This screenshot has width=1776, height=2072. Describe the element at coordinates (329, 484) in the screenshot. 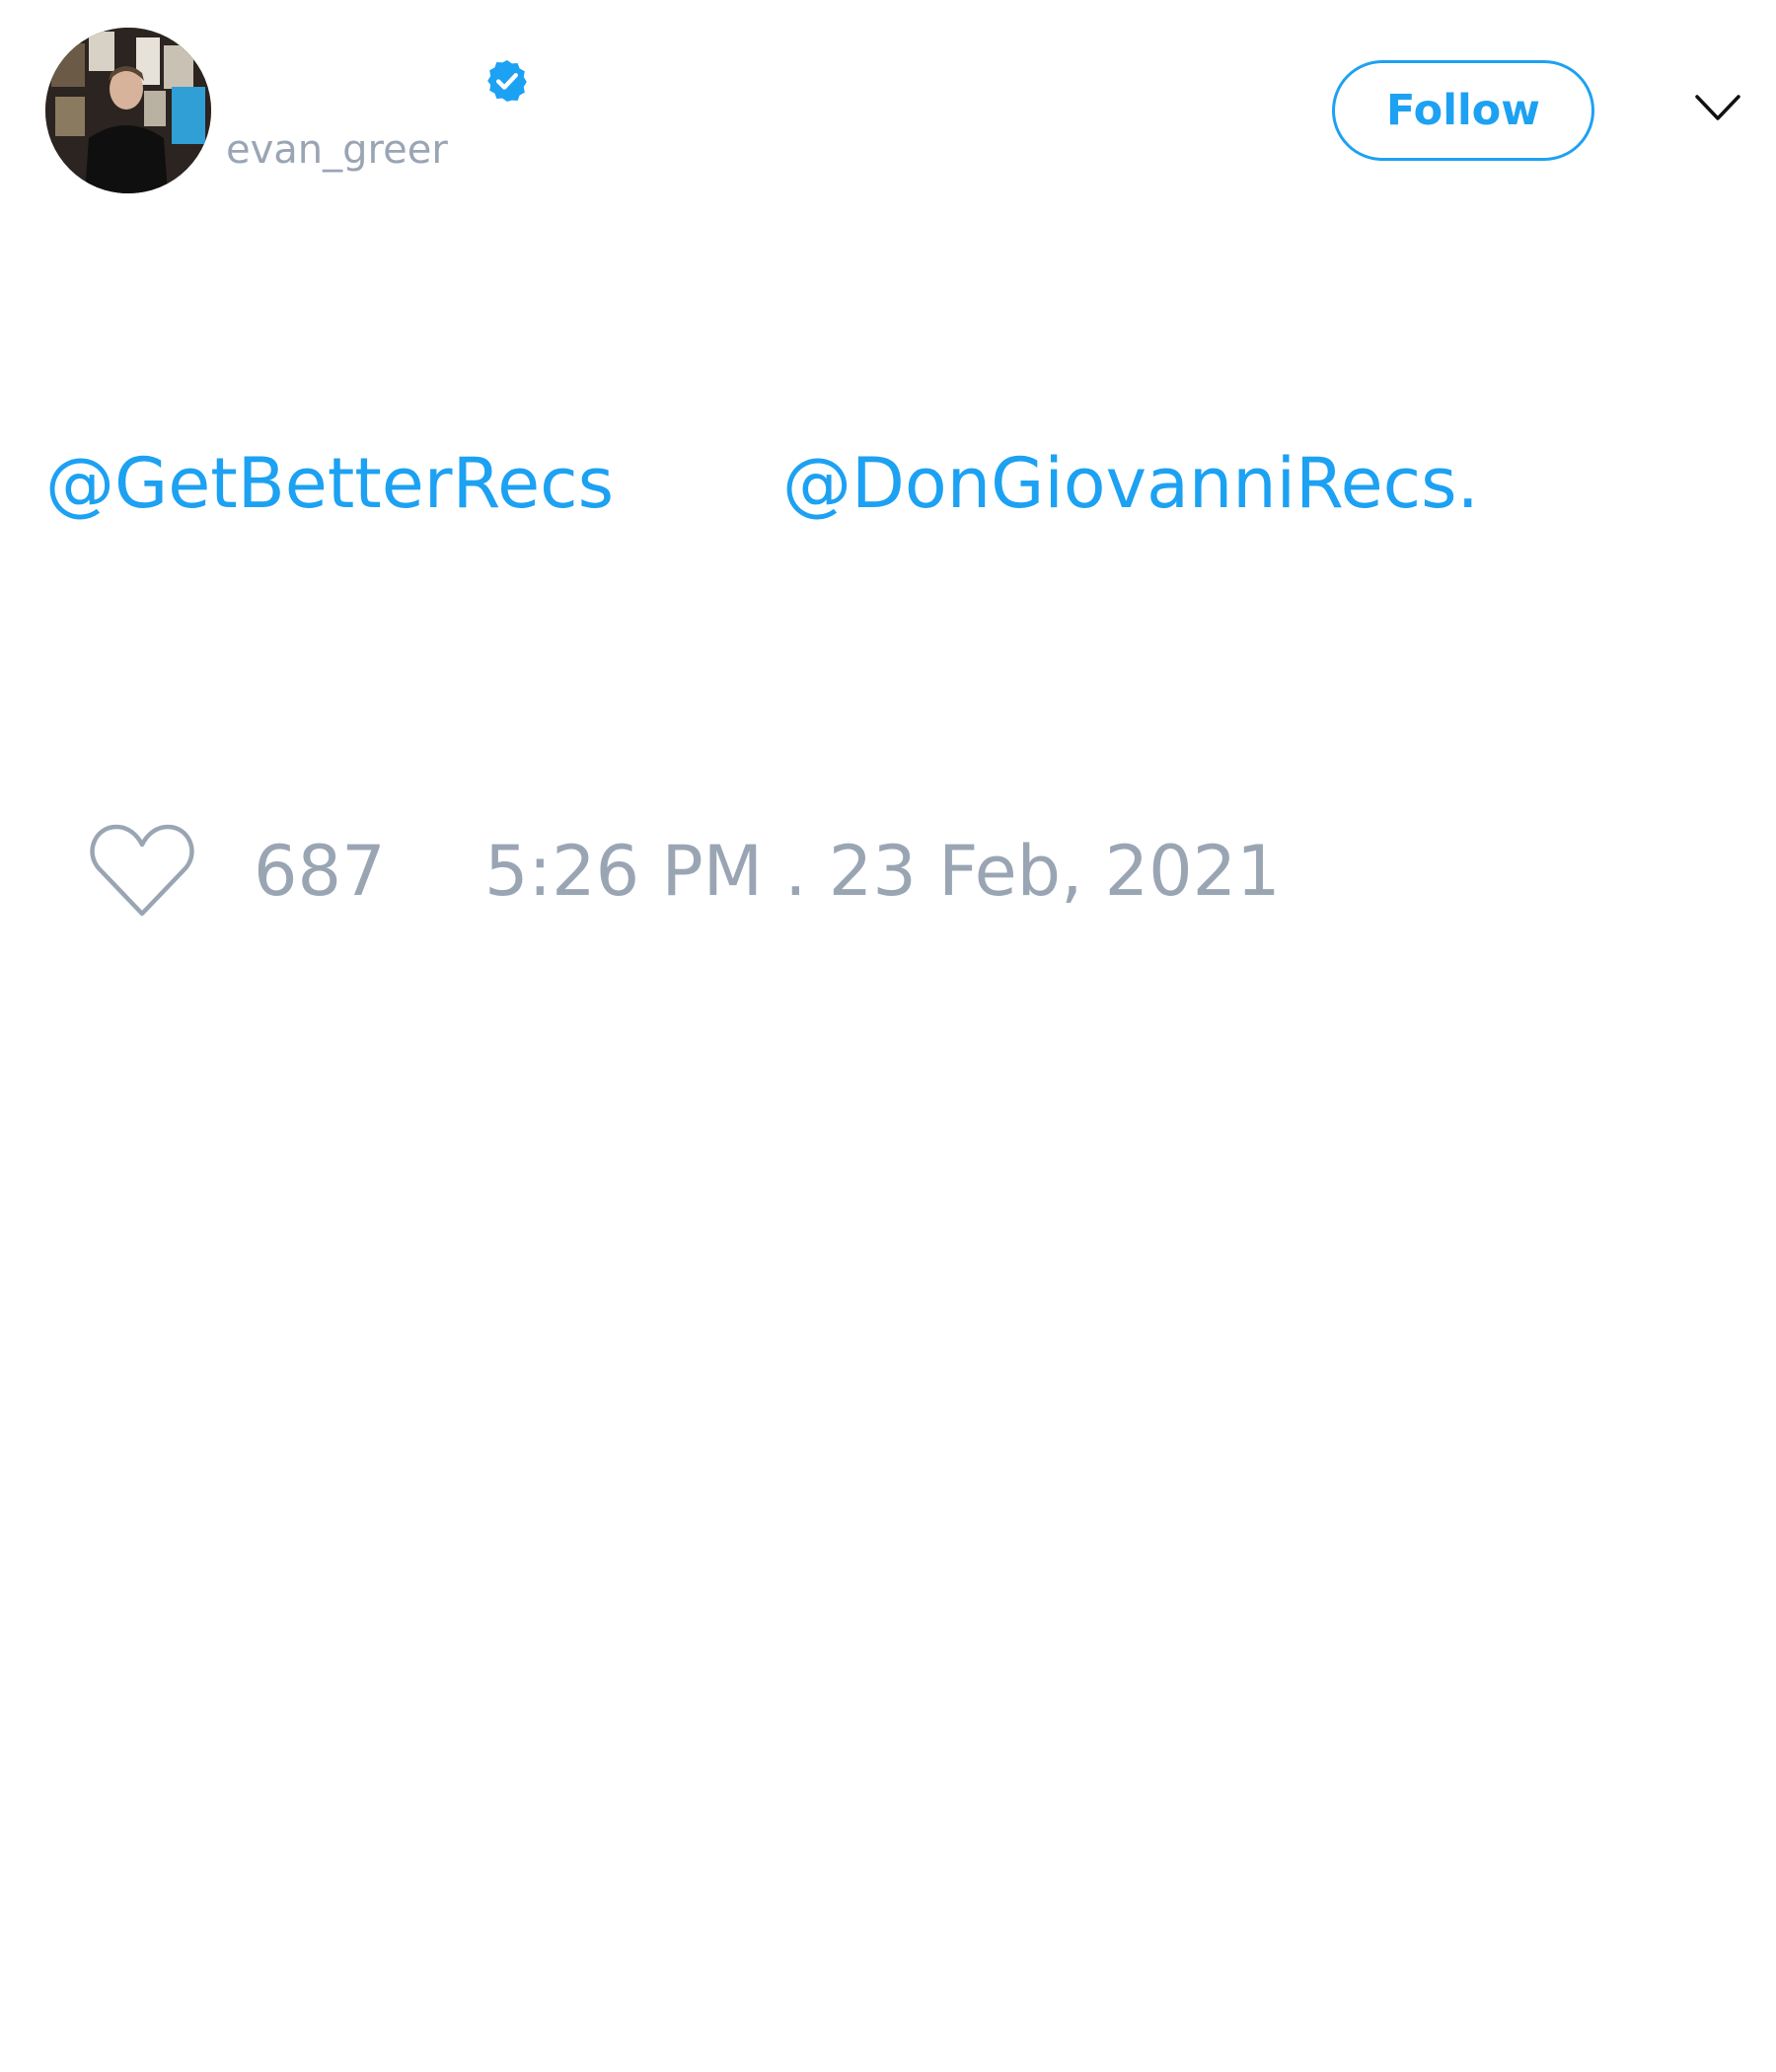

I see `mention-link: @GetBetterRecs` at that location.